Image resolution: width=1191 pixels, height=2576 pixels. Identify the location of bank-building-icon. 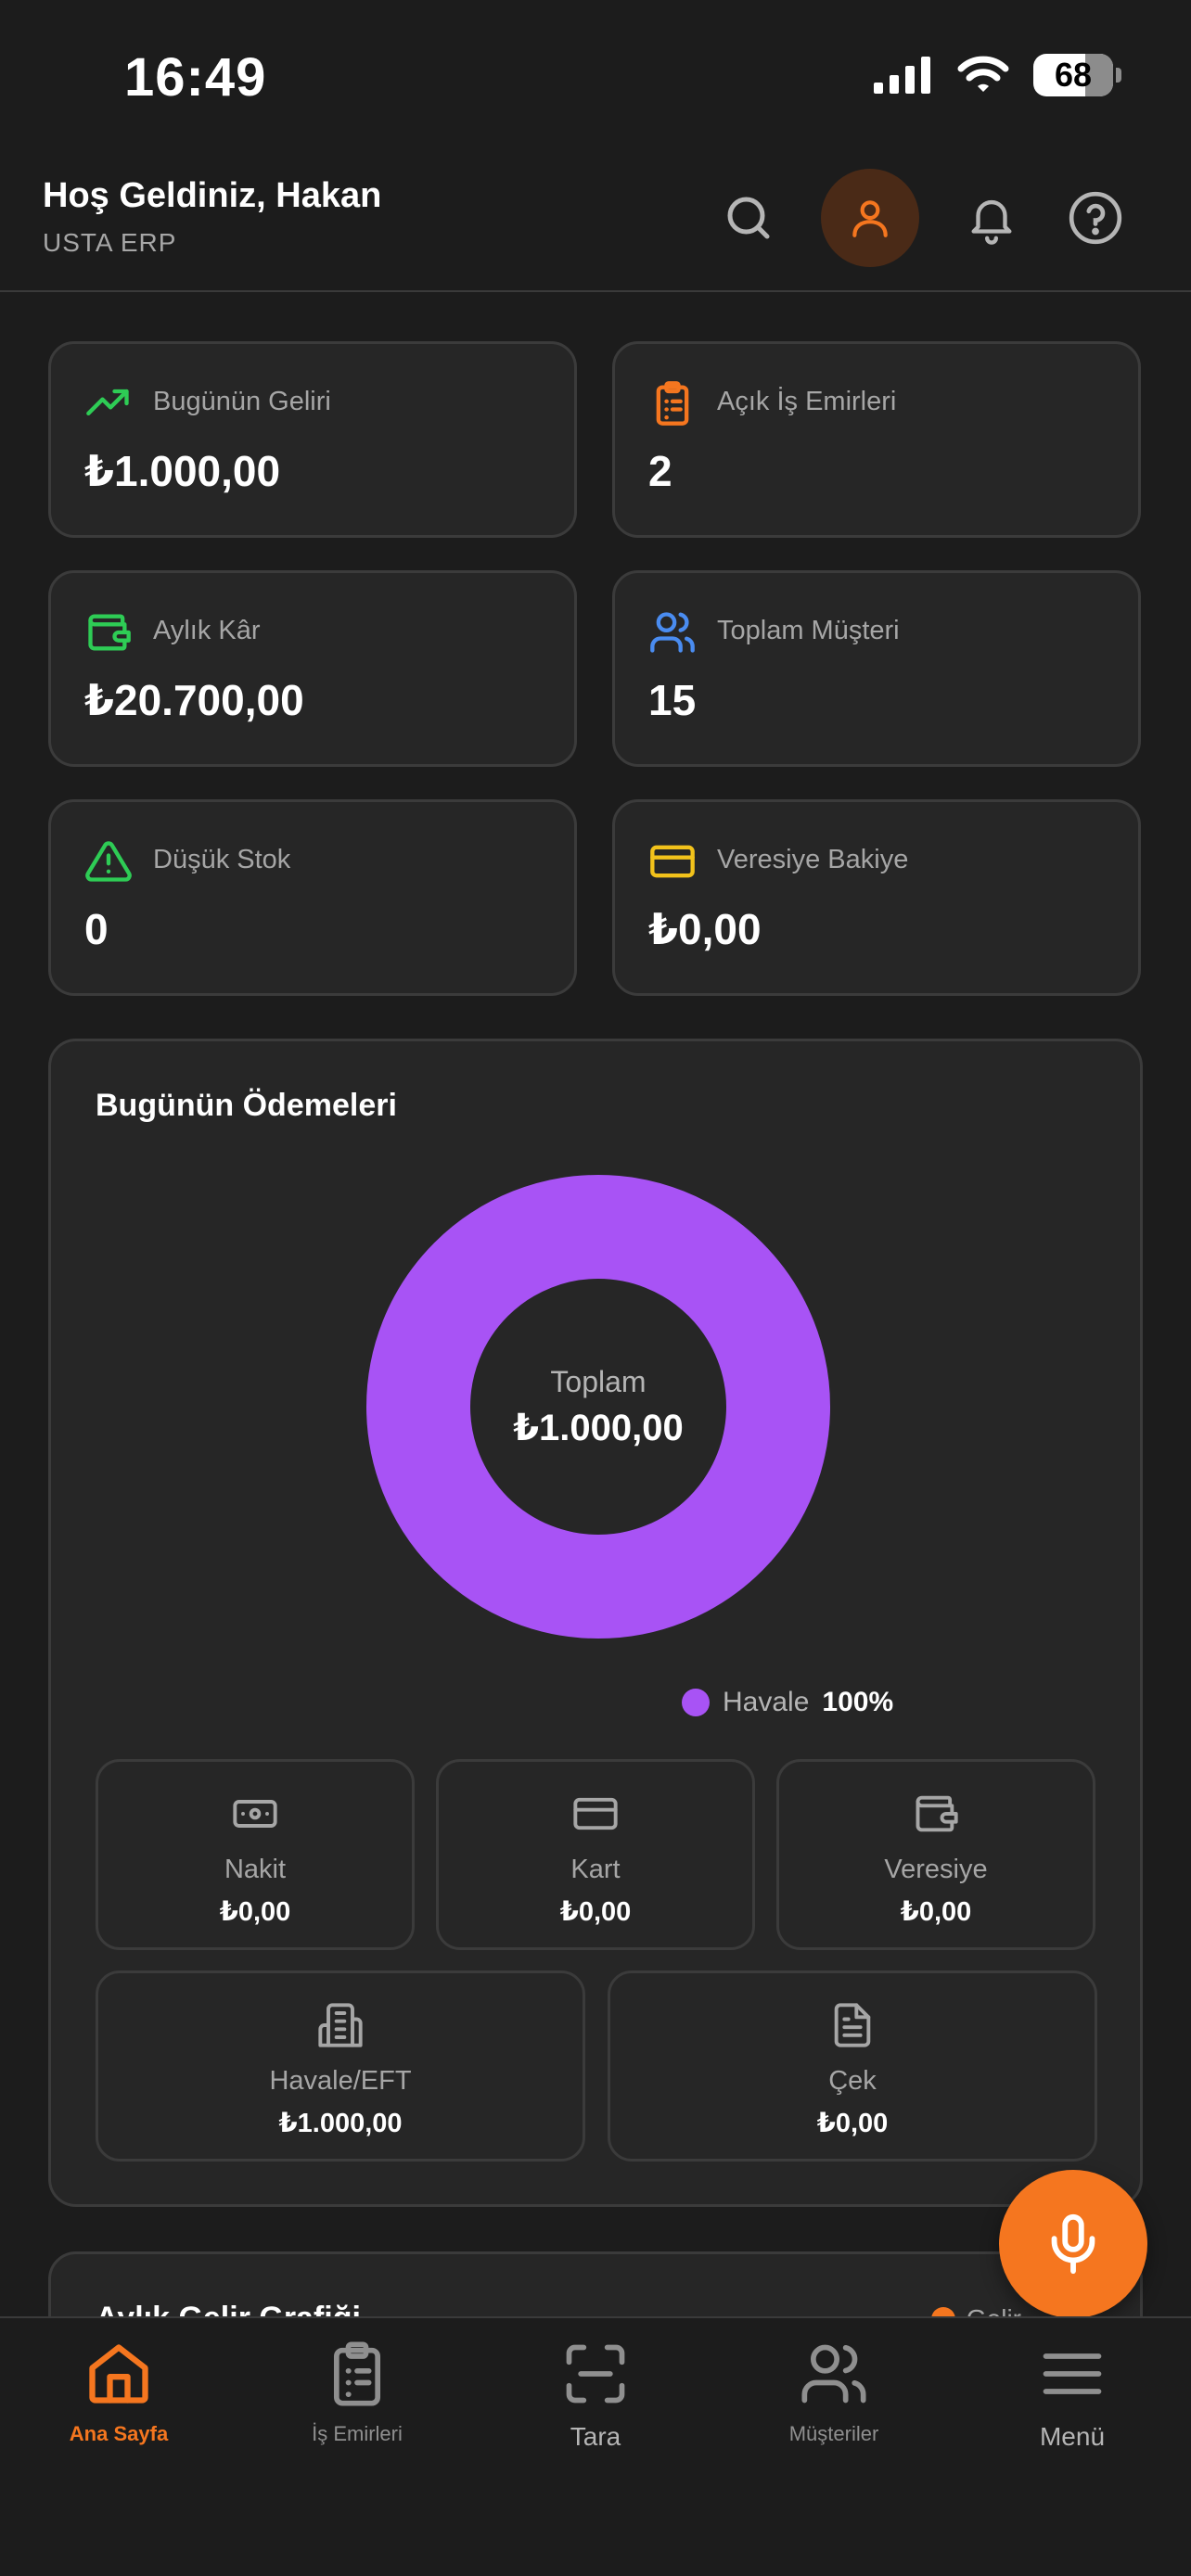
(340, 2025).